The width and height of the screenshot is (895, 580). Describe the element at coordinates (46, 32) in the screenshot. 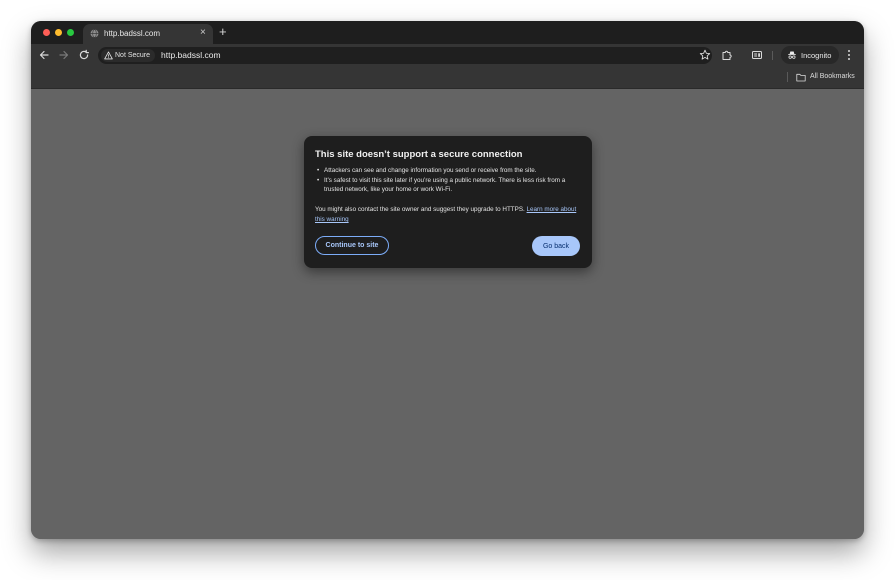

I see `close-window-button` at that location.